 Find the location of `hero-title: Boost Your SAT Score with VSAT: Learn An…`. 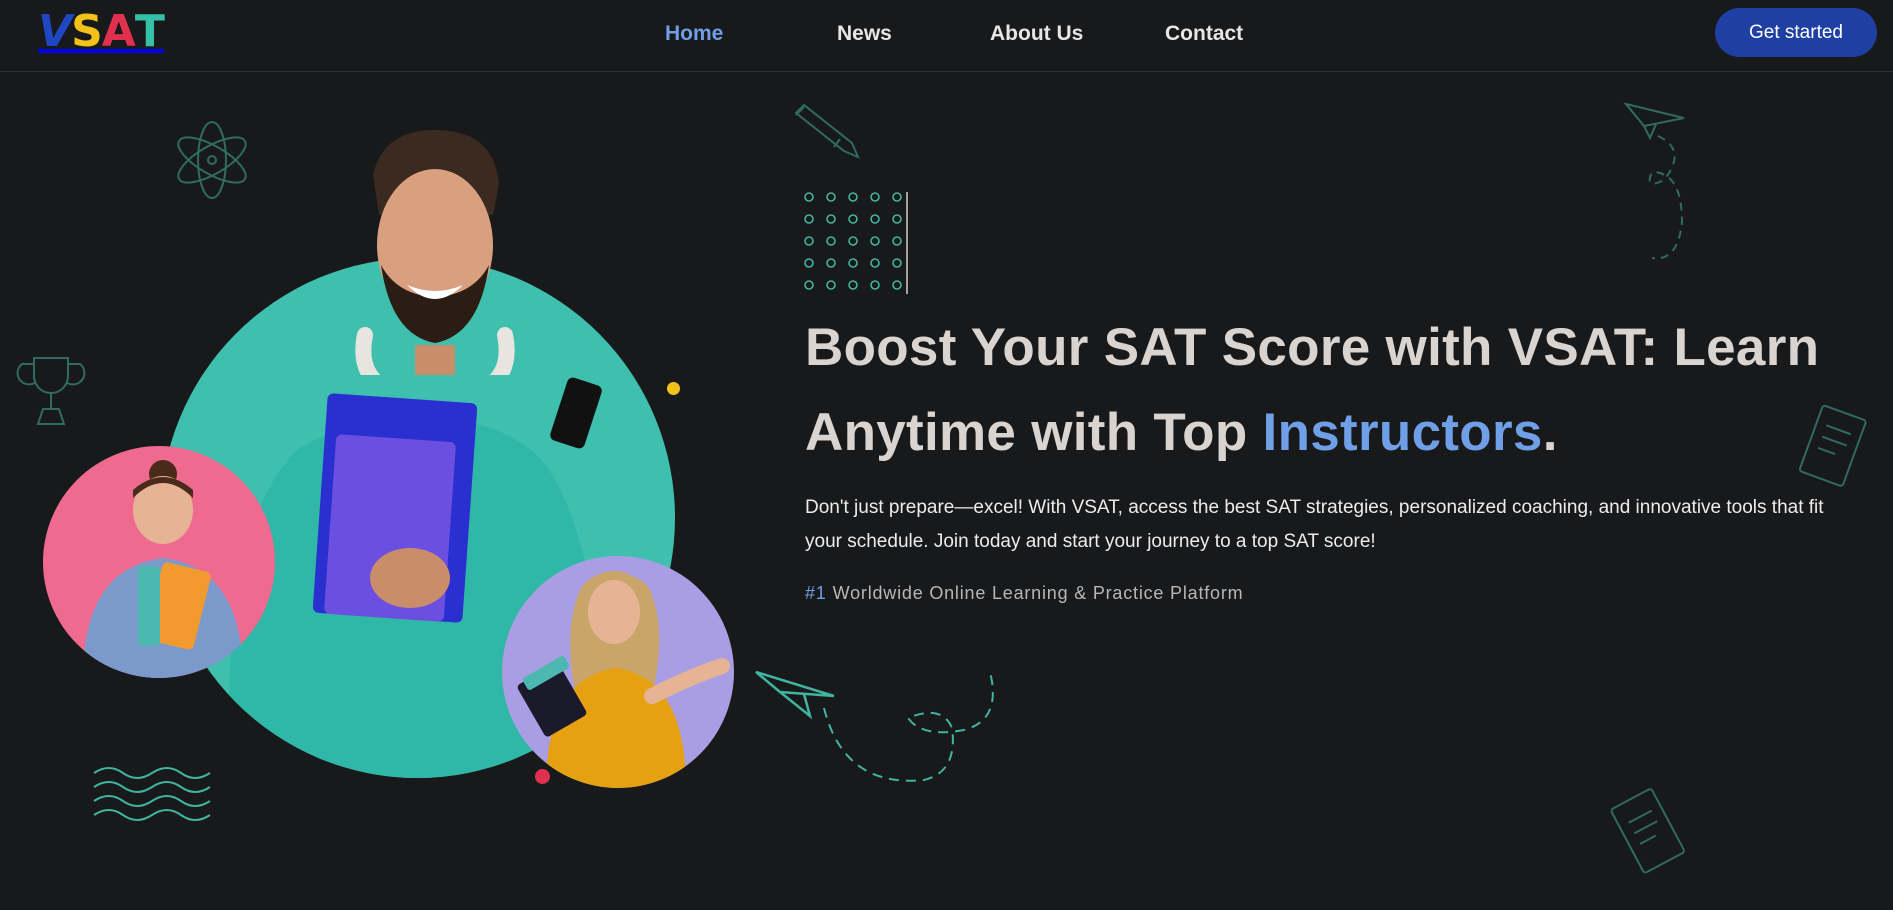

hero-title: Boost Your SAT Score with VSAT: Learn An… is located at coordinates (1335, 390).